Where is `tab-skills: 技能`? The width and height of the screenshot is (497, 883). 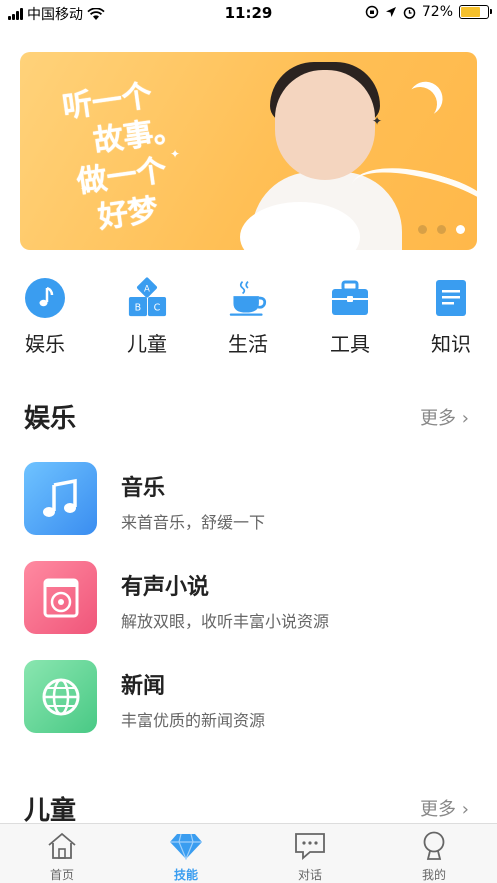
tab-skills: 技能 is located at coordinates (186, 856).